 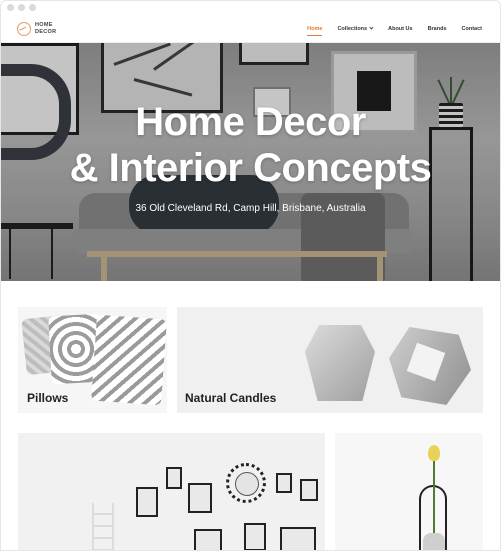 What do you see at coordinates (250, 168) in the screenshot?
I see `hero-title-line-2: & Interior Concepts` at bounding box center [250, 168].